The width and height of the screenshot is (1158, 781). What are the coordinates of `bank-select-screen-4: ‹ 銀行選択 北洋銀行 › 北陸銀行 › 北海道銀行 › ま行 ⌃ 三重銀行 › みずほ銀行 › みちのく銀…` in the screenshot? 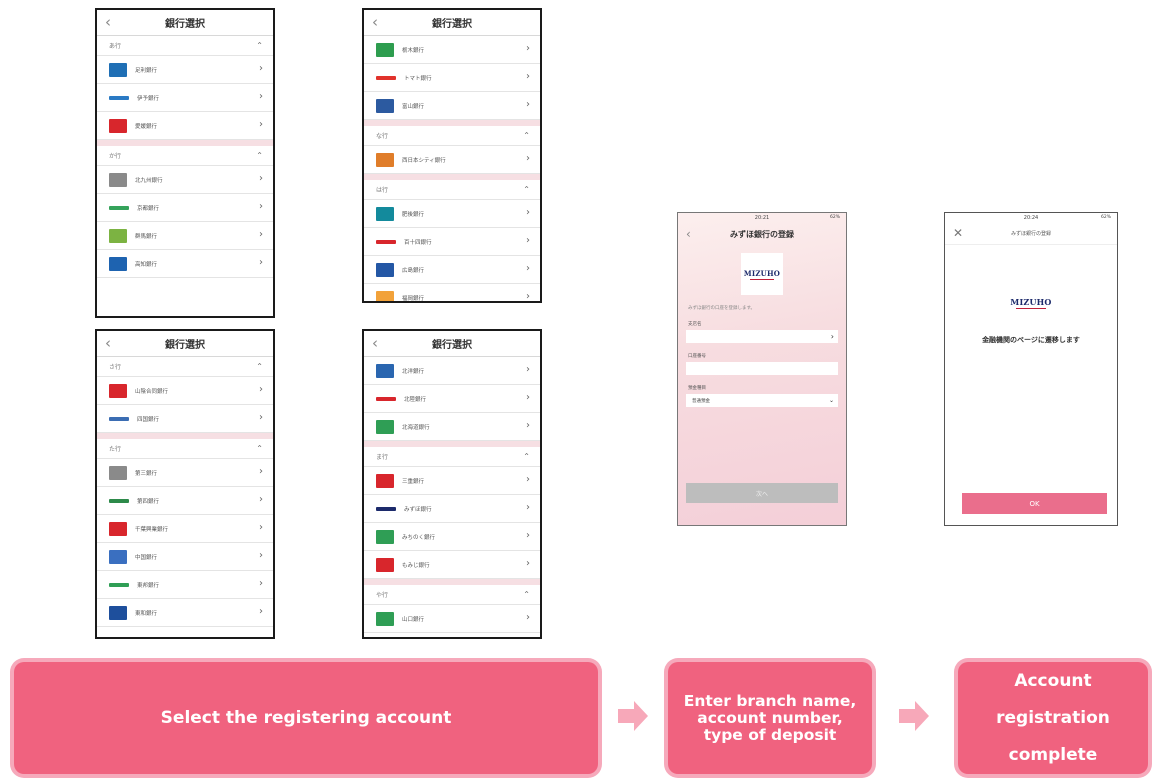 It's located at (452, 484).